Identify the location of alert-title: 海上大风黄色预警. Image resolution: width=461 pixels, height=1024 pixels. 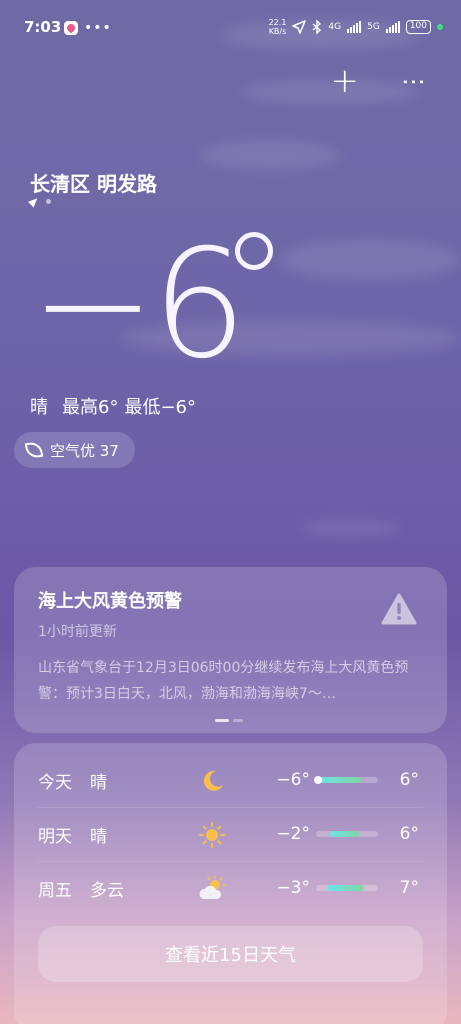
(110, 601).